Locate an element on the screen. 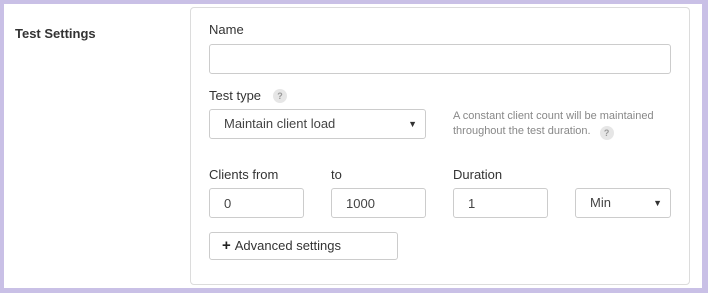 The image size is (708, 293). advanced-settings-button: + Advanced settings is located at coordinates (303, 246).